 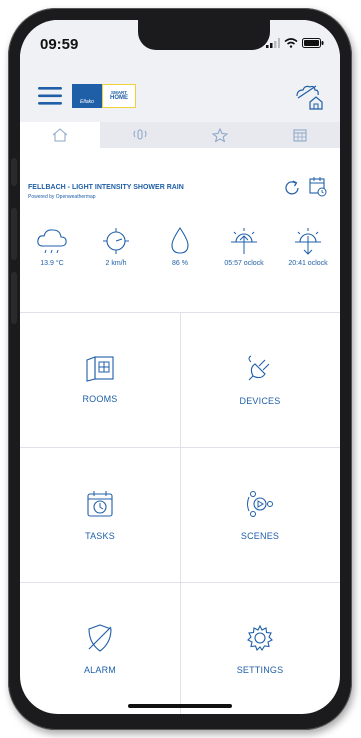 I want to click on tab-calendar, so click(x=300, y=135).